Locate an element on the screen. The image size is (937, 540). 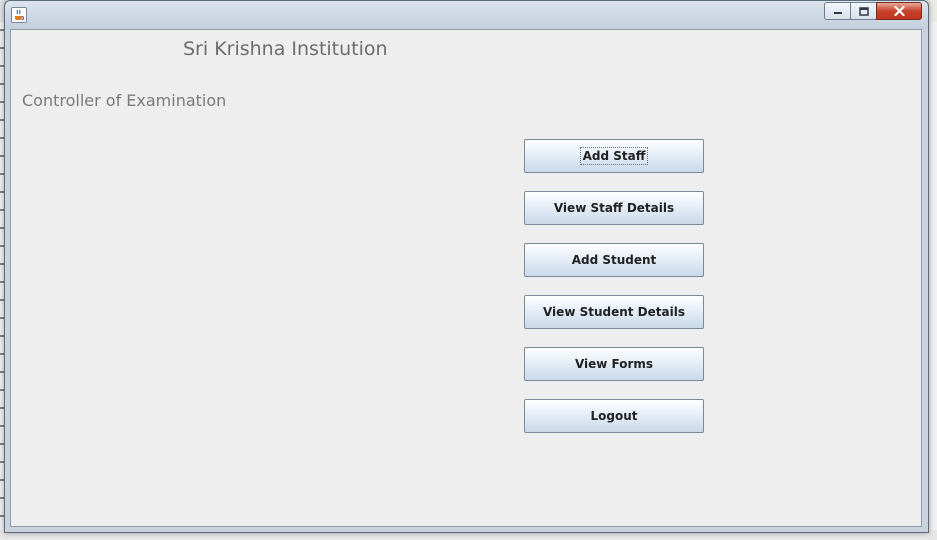
maximize-icon is located at coordinates (863, 11).